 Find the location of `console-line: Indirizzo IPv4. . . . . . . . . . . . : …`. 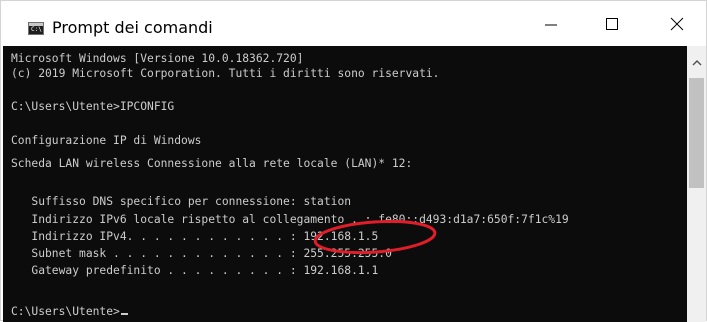

console-line: Indirizzo IPv4. . . . . . . . . . . . : … is located at coordinates (195, 236).